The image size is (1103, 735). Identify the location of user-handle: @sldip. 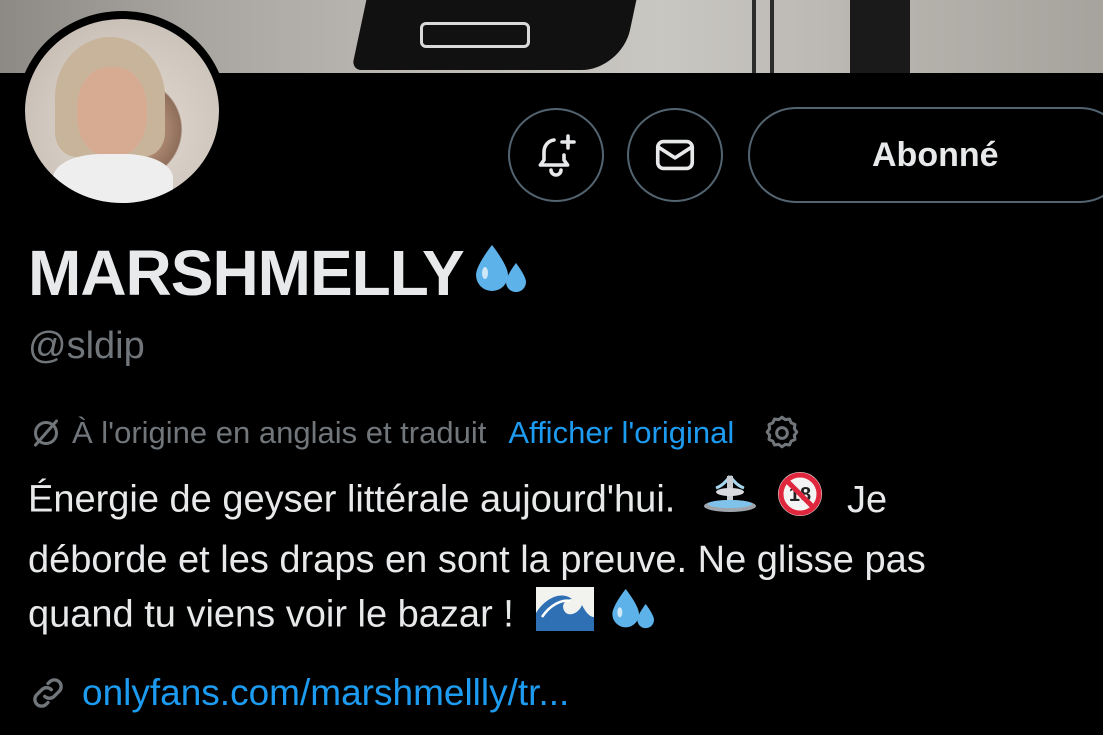
(86, 346).